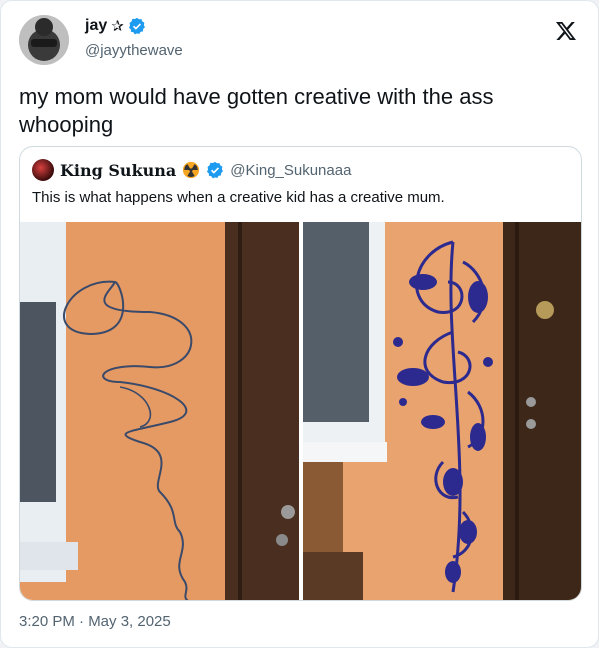  What do you see at coordinates (96, 26) in the screenshot?
I see `author-display-name: jay` at bounding box center [96, 26].